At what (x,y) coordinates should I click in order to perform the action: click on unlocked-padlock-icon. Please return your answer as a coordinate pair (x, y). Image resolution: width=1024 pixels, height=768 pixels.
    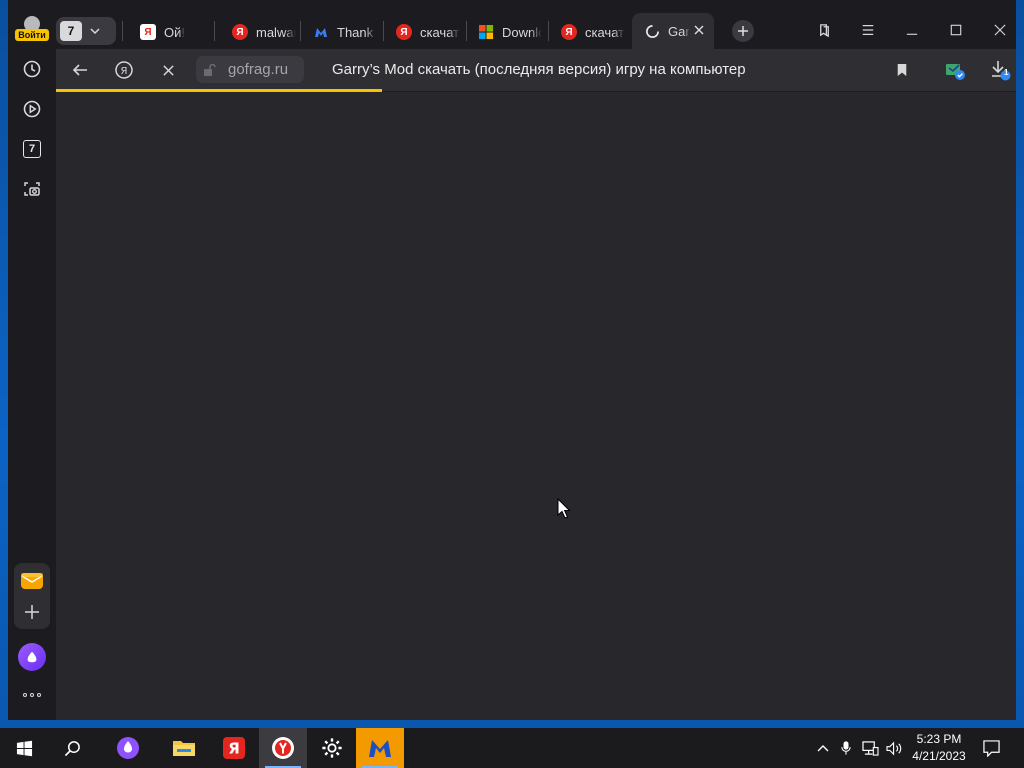
    Looking at the image, I should click on (210, 69).